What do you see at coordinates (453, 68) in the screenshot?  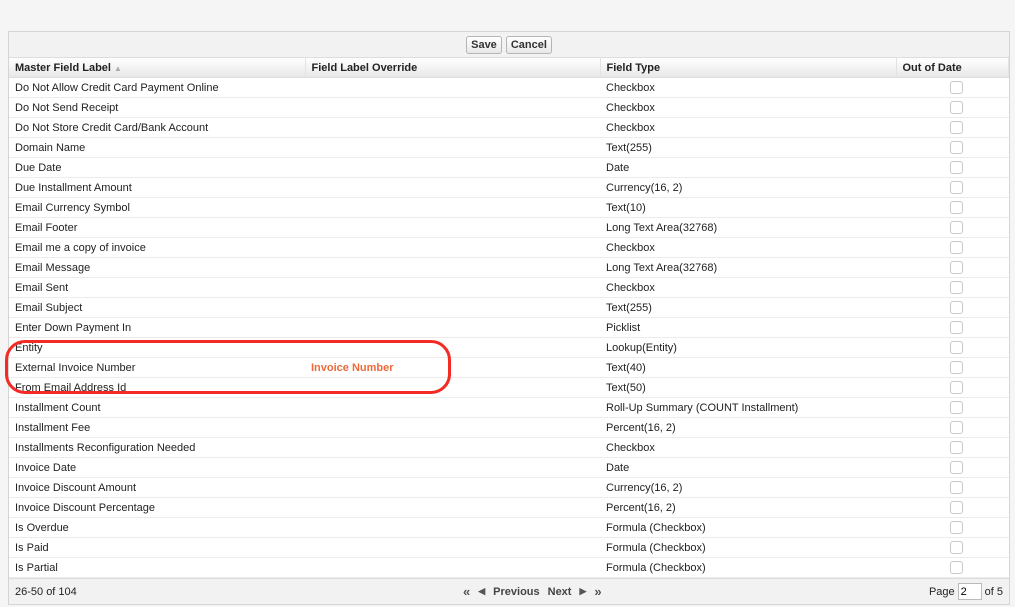 I see `column-header-field-label-override: Field Label Override` at bounding box center [453, 68].